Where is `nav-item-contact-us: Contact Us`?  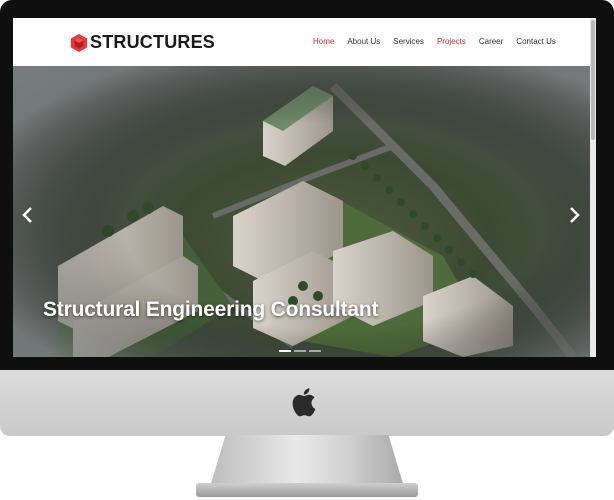 nav-item-contact-us: Contact Us is located at coordinates (536, 41).